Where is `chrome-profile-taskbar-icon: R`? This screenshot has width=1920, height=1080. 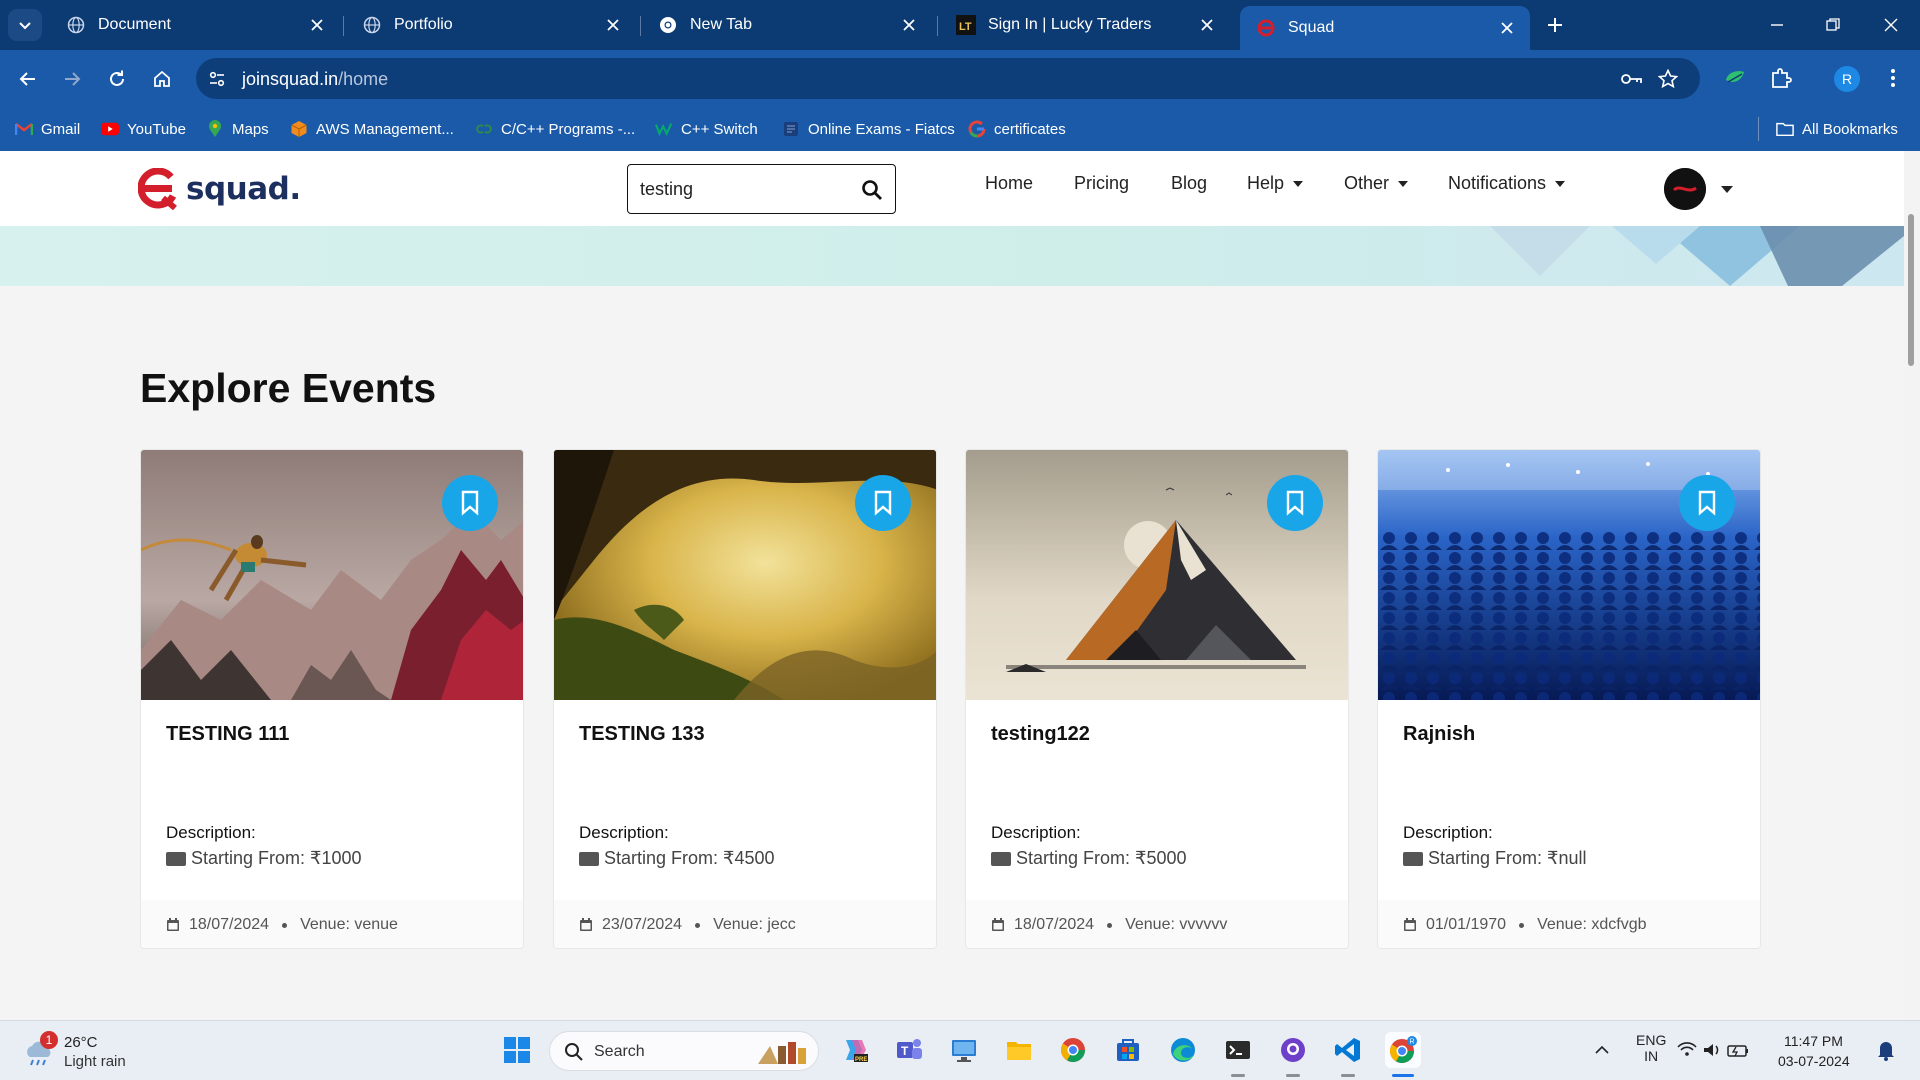 chrome-profile-taskbar-icon: R is located at coordinates (1403, 1050).